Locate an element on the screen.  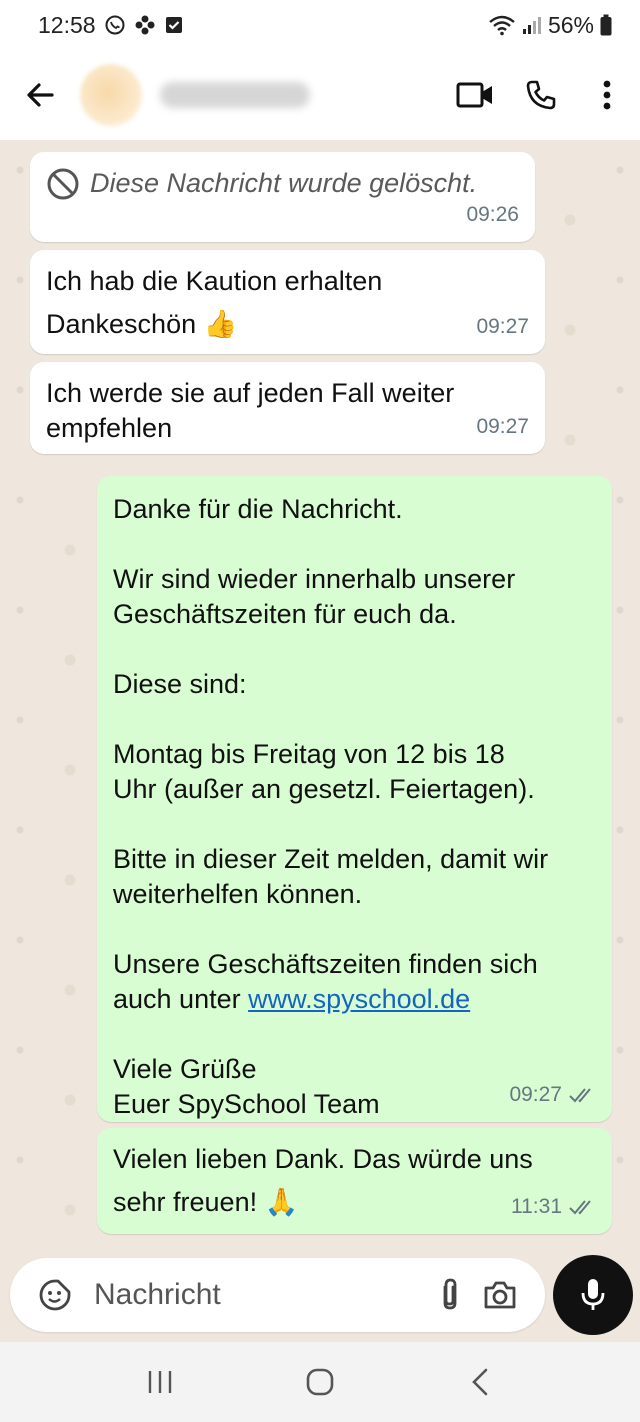
home-button is located at coordinates (320, 1382).